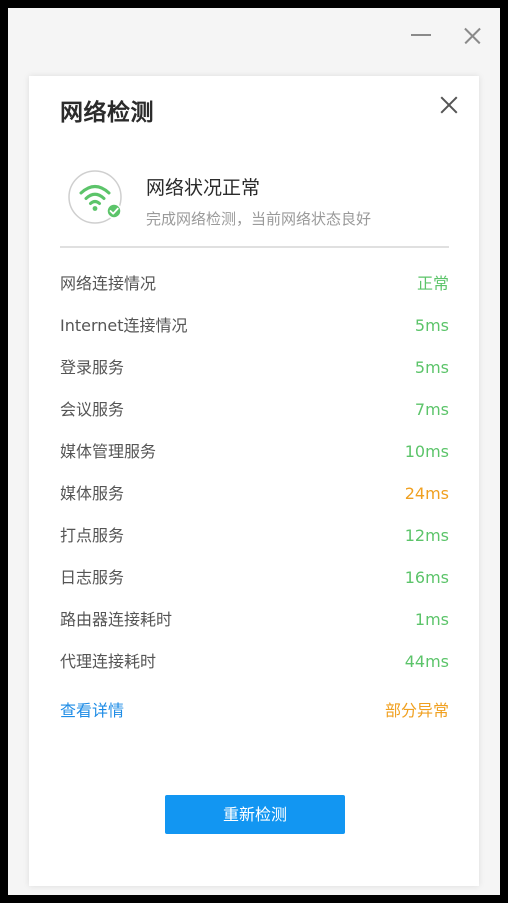 Image resolution: width=508 pixels, height=903 pixels. What do you see at coordinates (254, 542) in the screenshot?
I see `list-item: 打点服务 12ms` at bounding box center [254, 542].